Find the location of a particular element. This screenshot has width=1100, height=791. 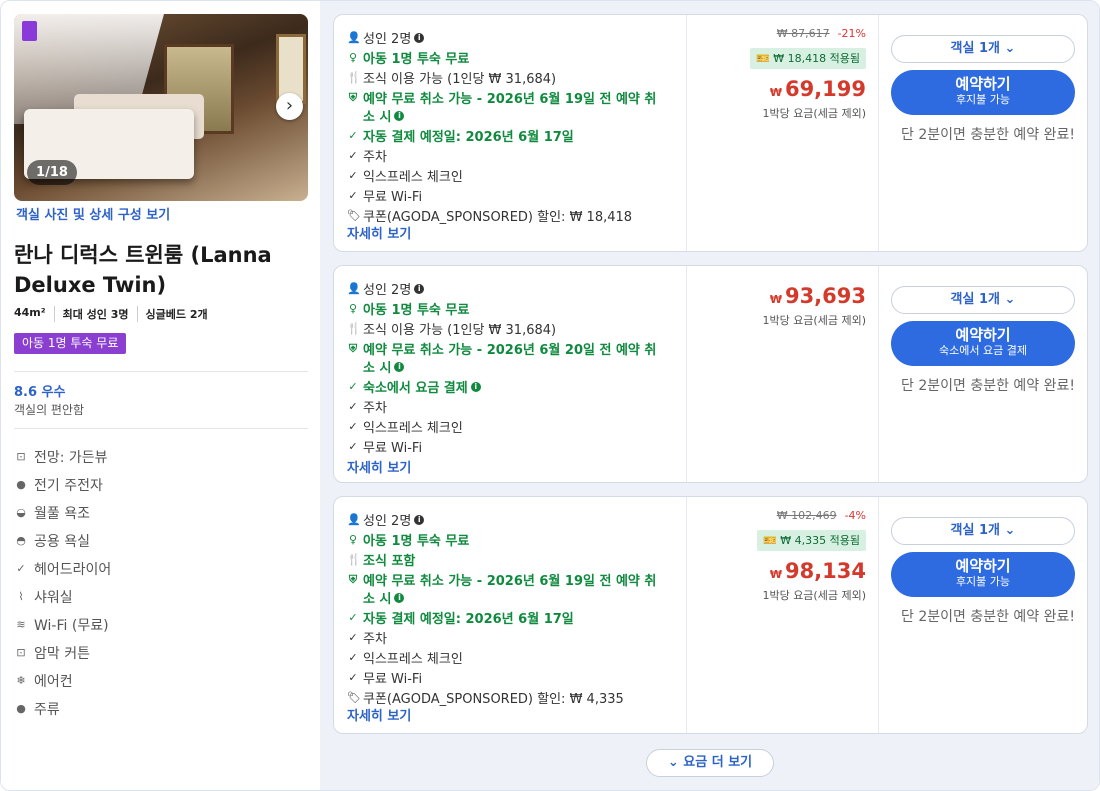

feature-label: 익스프레스 체크인 is located at coordinates (413, 177).